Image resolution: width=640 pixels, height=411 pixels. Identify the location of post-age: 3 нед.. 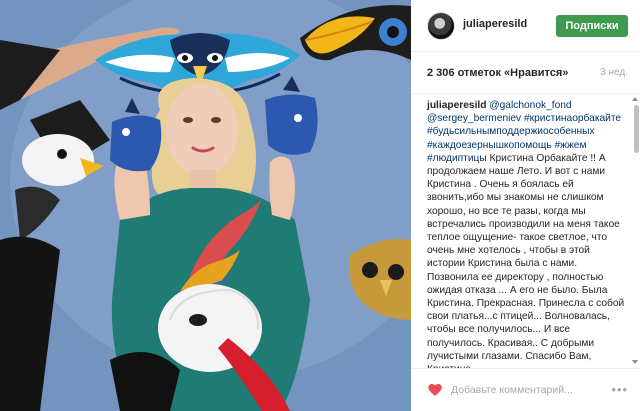
(614, 72).